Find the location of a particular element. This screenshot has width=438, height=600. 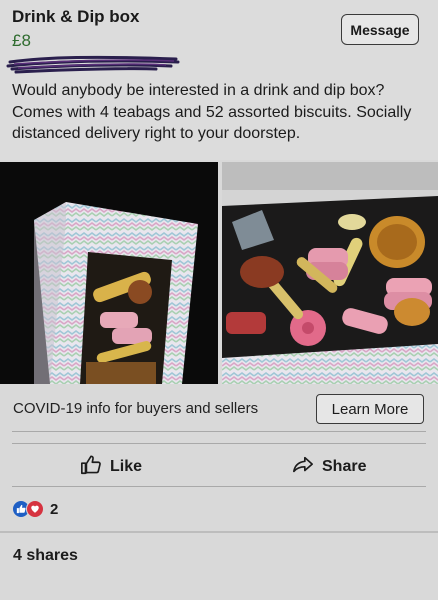

reaction-summary: 2 is located at coordinates (35, 509).